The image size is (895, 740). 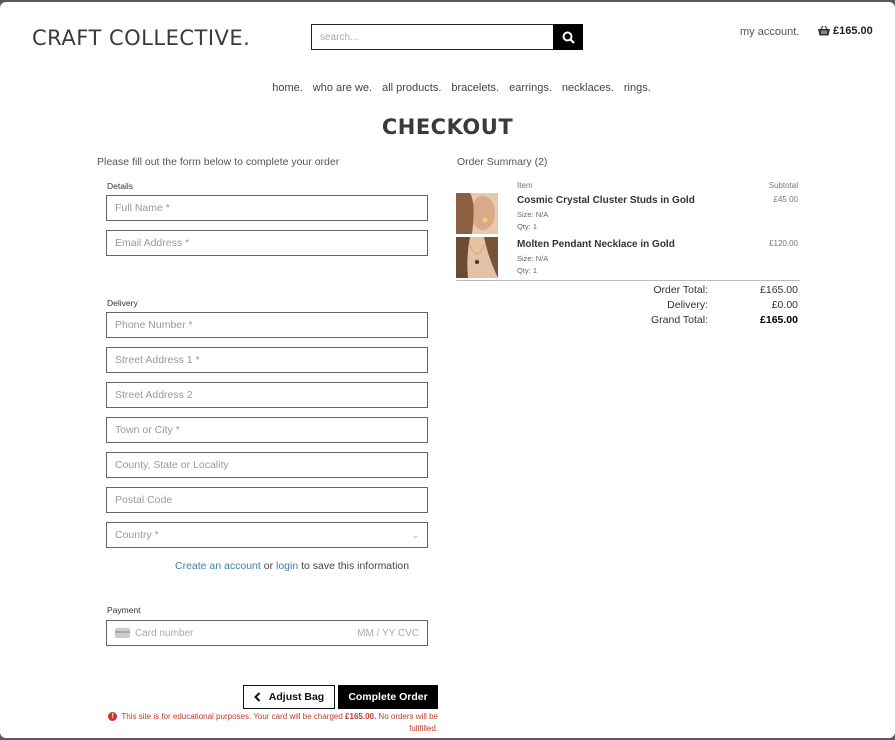 What do you see at coordinates (141, 38) in the screenshot?
I see `site-logo: CRAFT COLLECTIVE.` at bounding box center [141, 38].